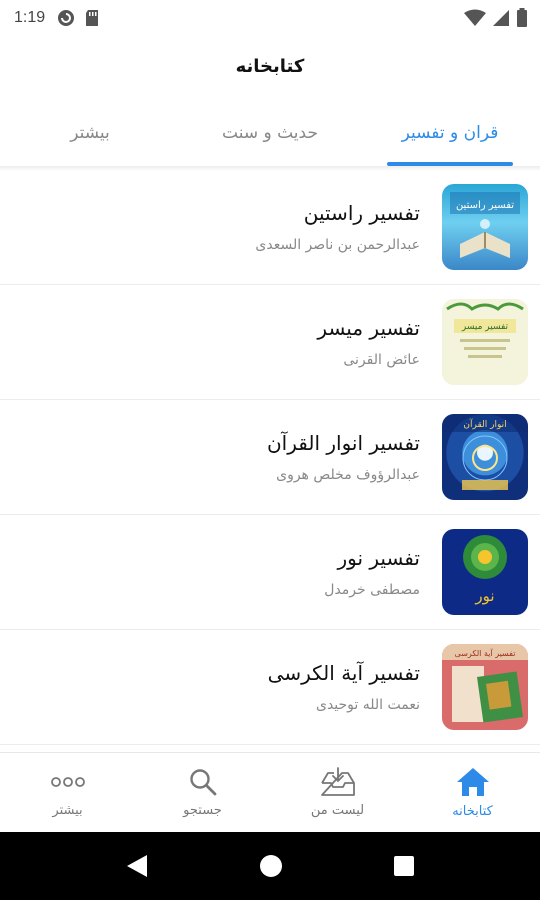 This screenshot has height=900, width=540. Describe the element at coordinates (337, 245) in the screenshot. I see `book-author: عبدالرحمن بن ناصر السعدی` at that location.